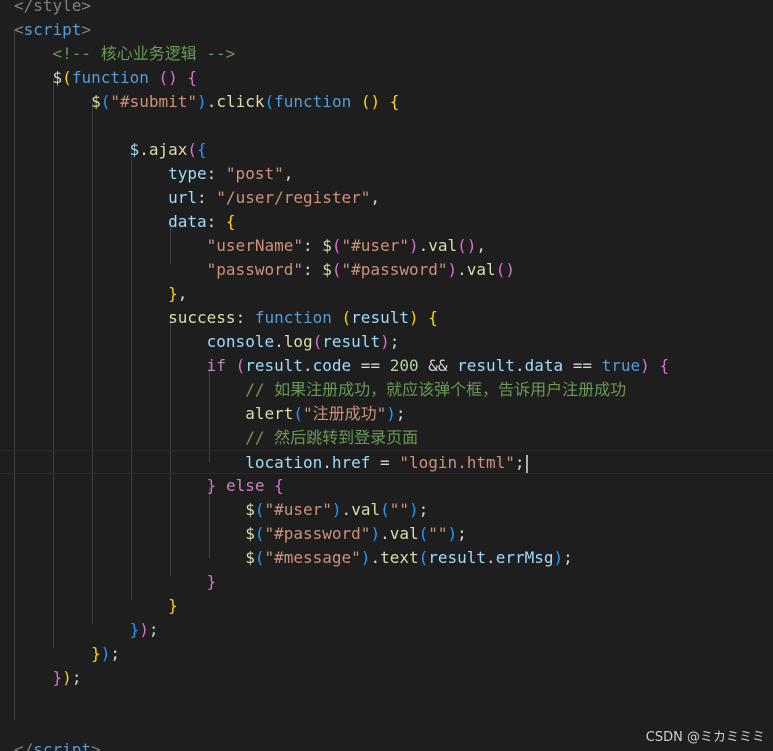 This screenshot has width=773, height=751. Describe the element at coordinates (187, 173) in the screenshot. I see `code-token: type` at that location.